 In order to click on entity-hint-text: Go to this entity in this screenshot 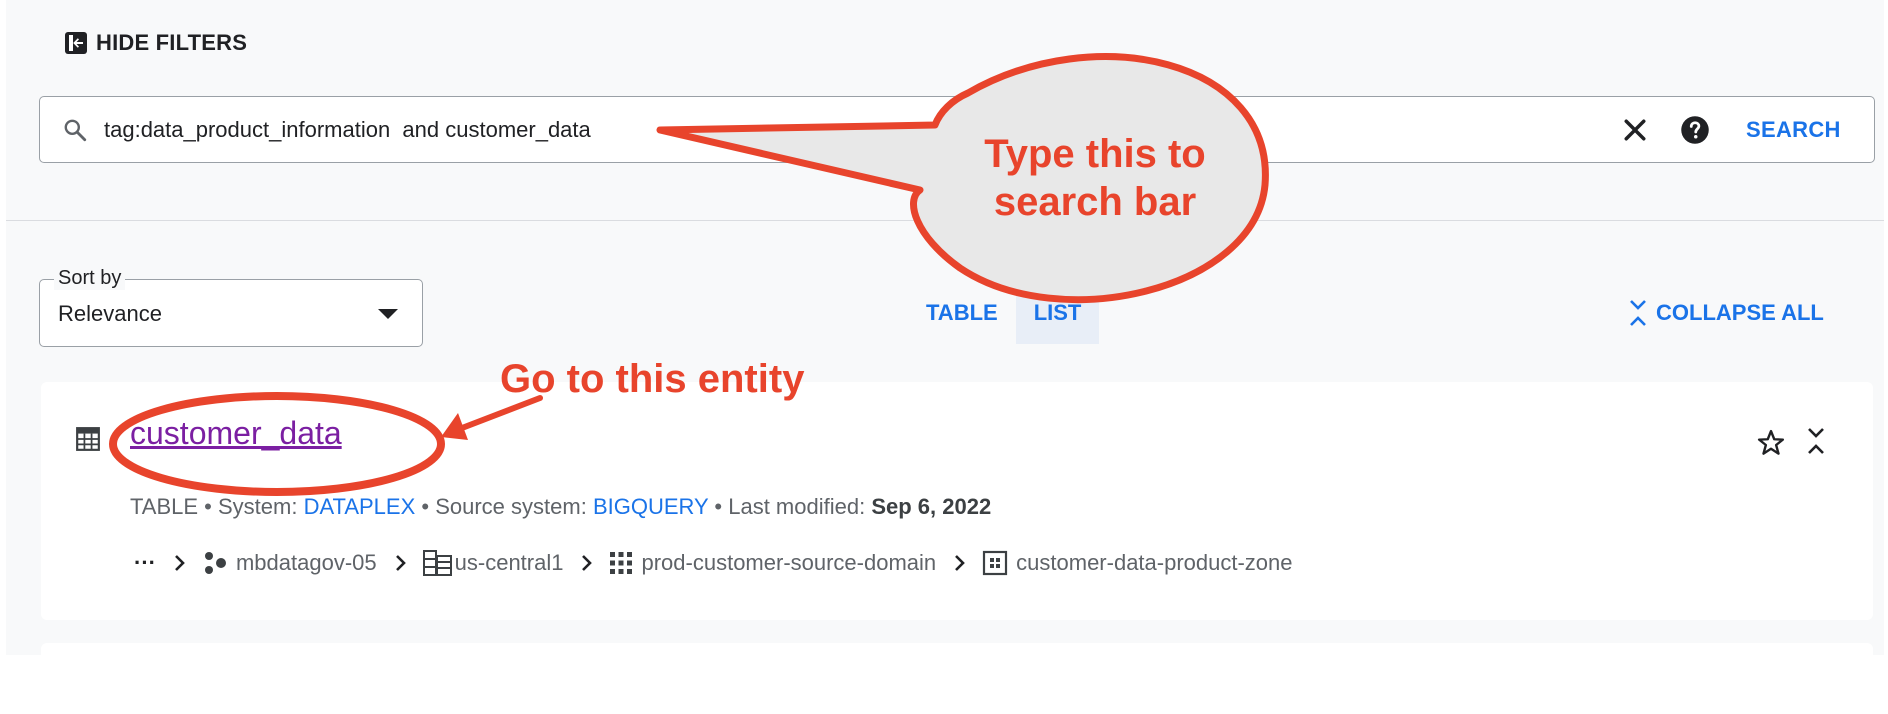, I will do `click(652, 379)`.